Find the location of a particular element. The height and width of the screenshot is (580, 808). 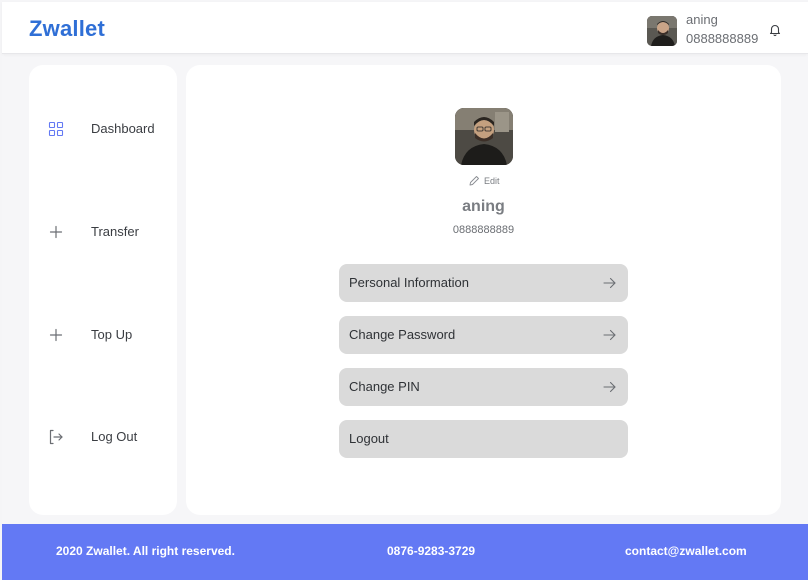

logout-button: Logout is located at coordinates (483, 439).